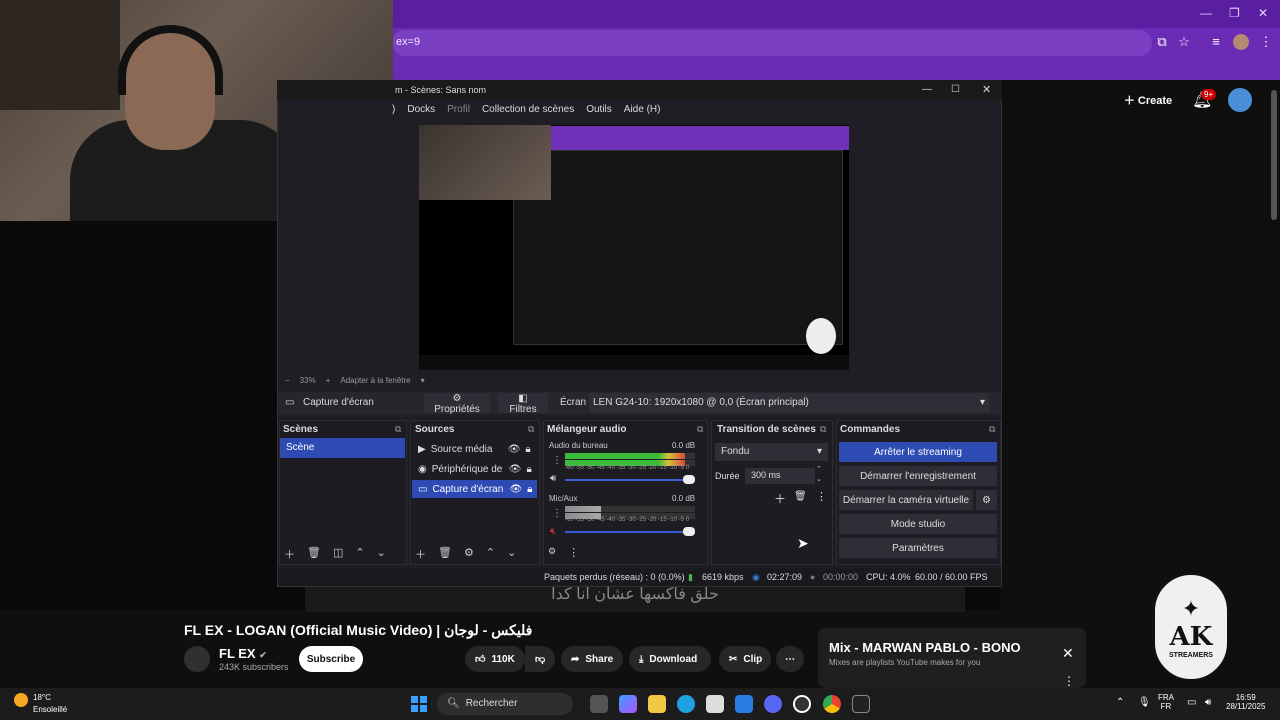  What do you see at coordinates (1166, 702) in the screenshot?
I see `language-indicator: FRA FR` at bounding box center [1166, 702].